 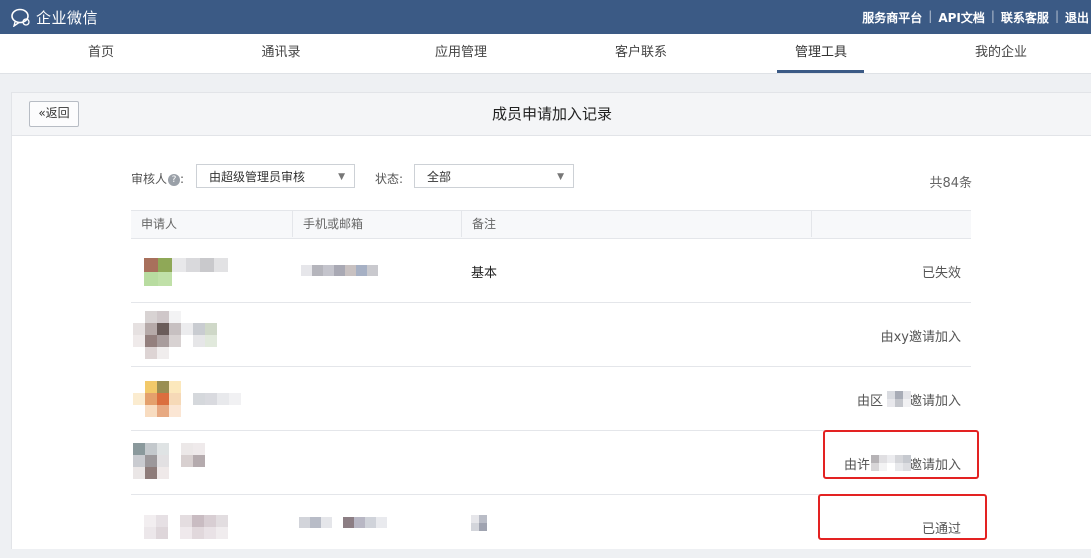 What do you see at coordinates (961, 17) in the screenshot?
I see `link-api-docs: API文档` at bounding box center [961, 17].